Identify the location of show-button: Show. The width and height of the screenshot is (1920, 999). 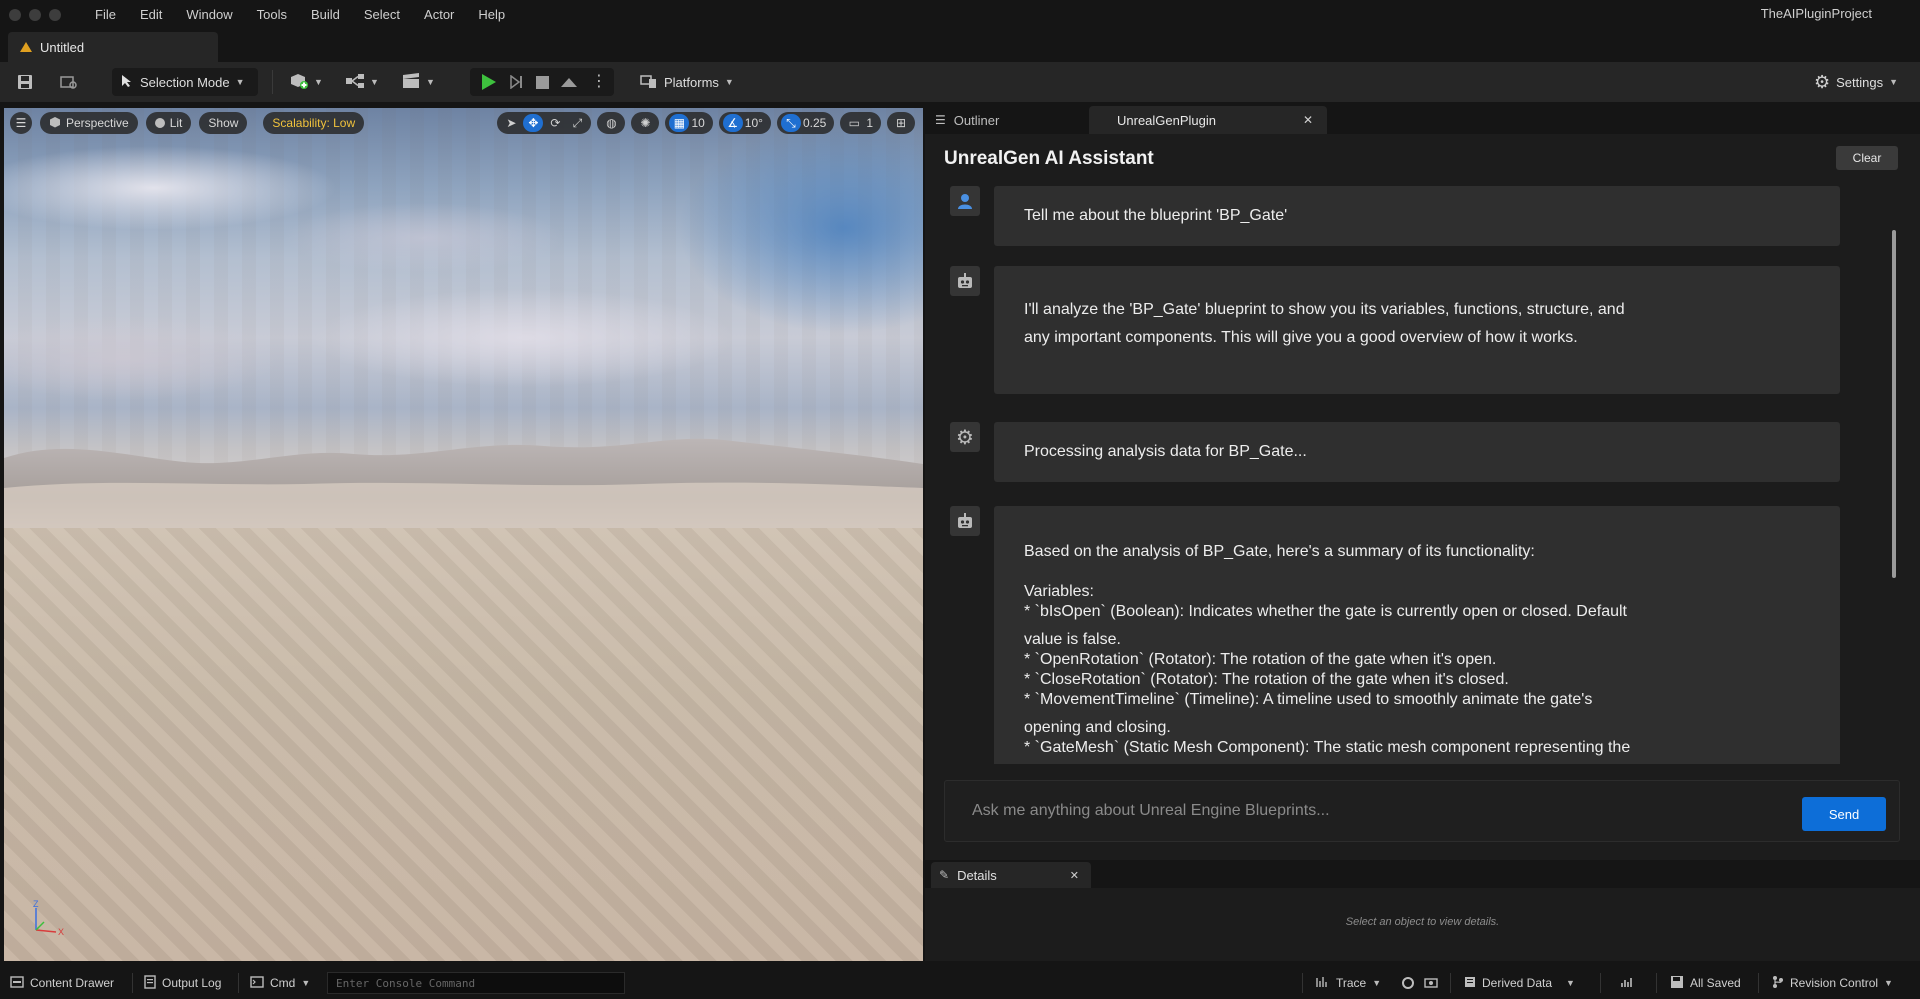
(223, 123).